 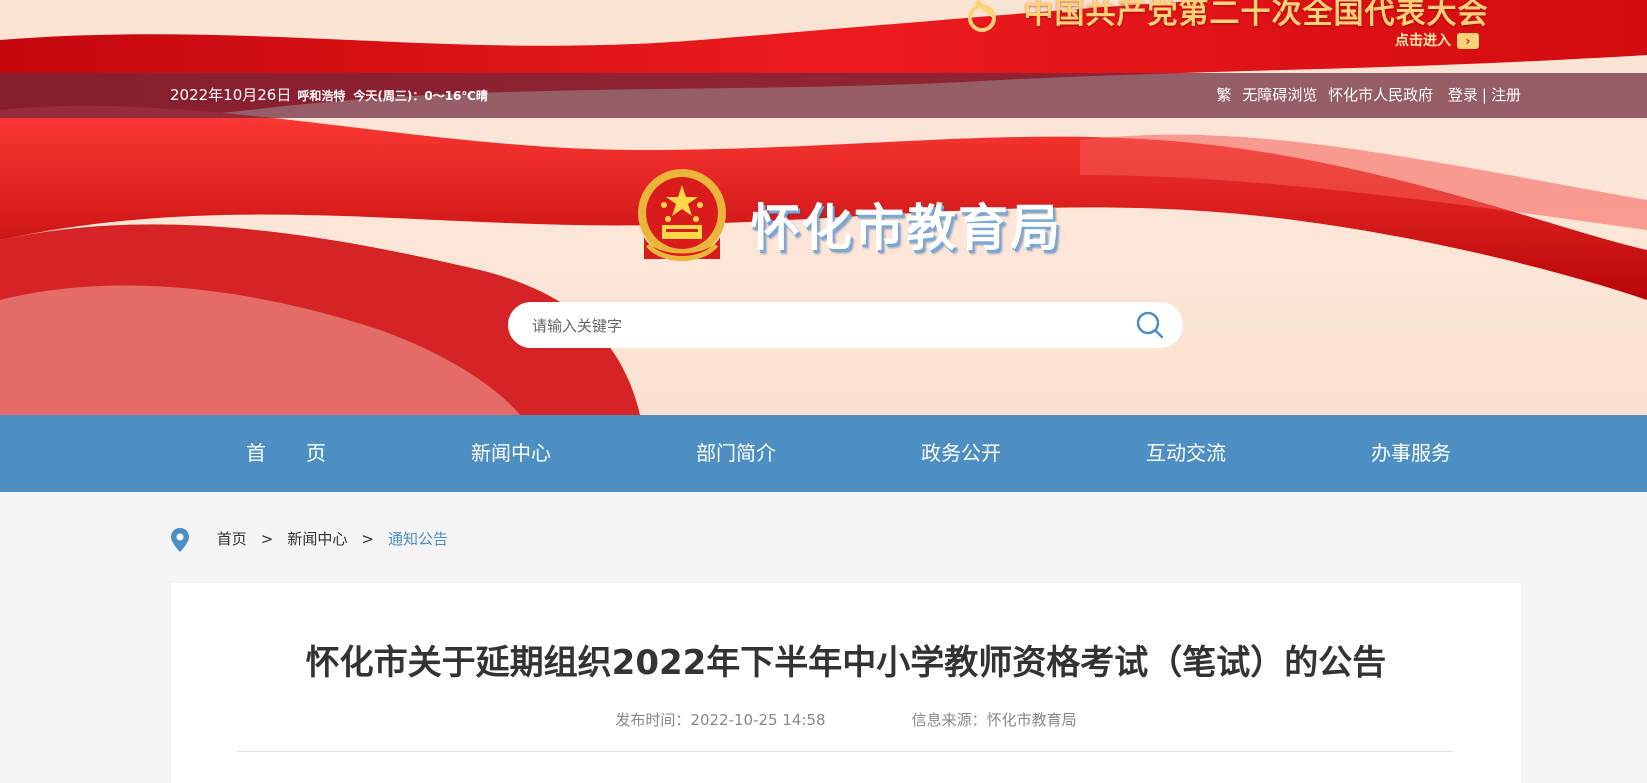 What do you see at coordinates (1468, 41) in the screenshot?
I see `arrow-right-icon: ›` at bounding box center [1468, 41].